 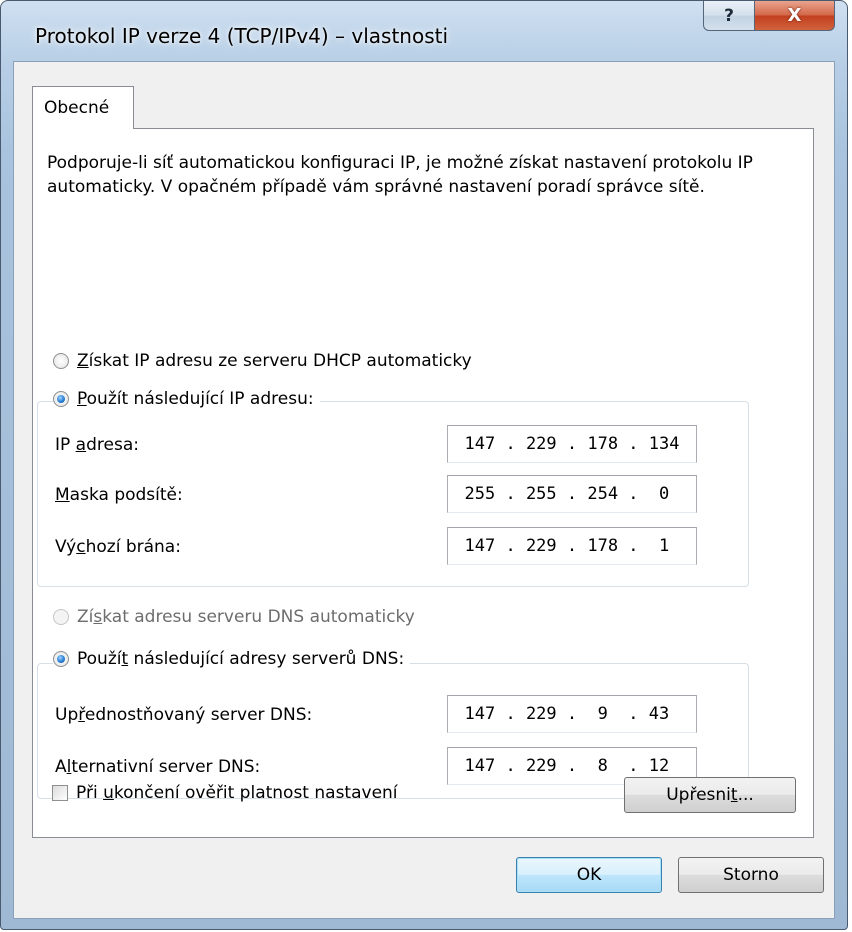 I want to click on radio-use-ip-label: Použít následující IP adresu:, so click(x=195, y=399).